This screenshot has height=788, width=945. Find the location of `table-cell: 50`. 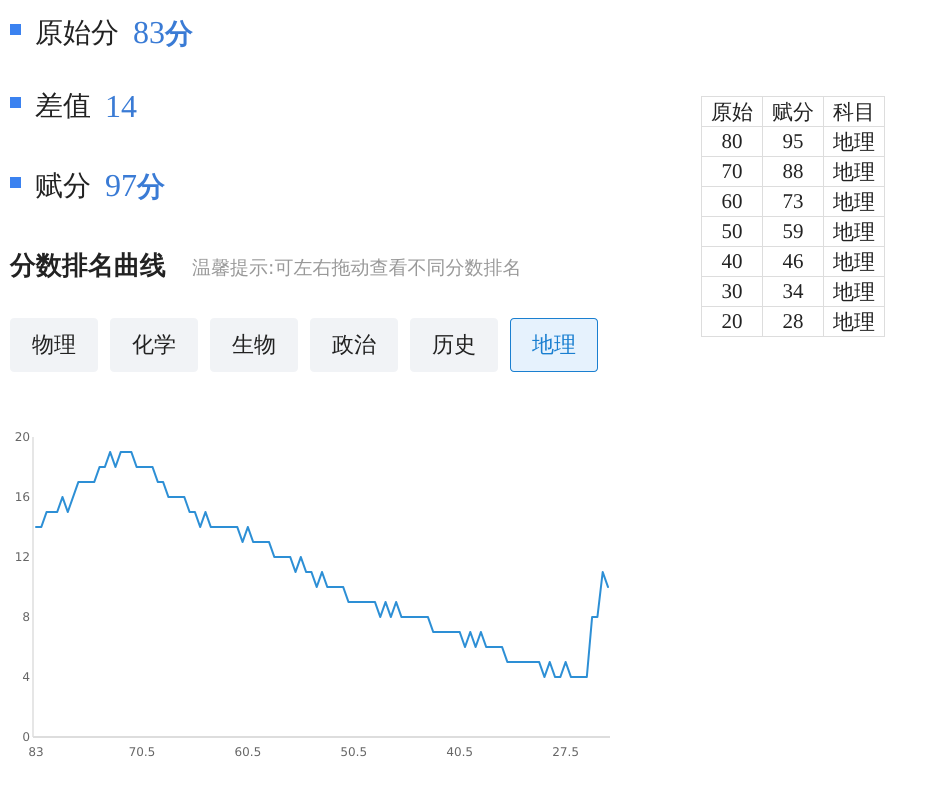

table-cell: 50 is located at coordinates (732, 231).